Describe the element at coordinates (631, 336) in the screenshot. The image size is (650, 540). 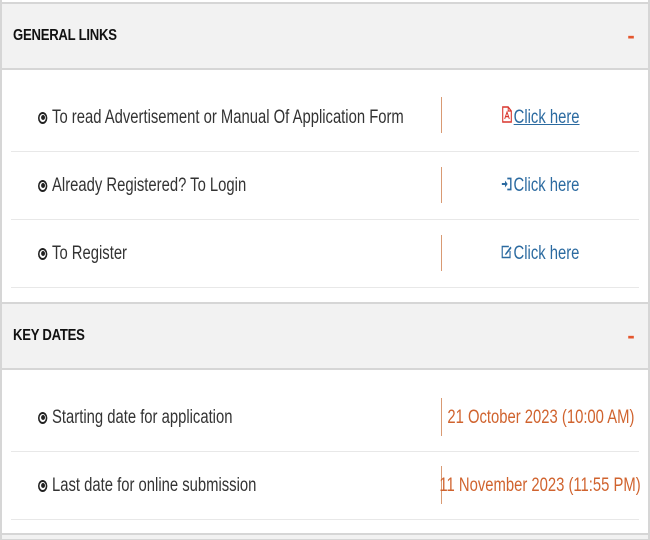
I see `key-dates-collapse-toggle: -` at that location.